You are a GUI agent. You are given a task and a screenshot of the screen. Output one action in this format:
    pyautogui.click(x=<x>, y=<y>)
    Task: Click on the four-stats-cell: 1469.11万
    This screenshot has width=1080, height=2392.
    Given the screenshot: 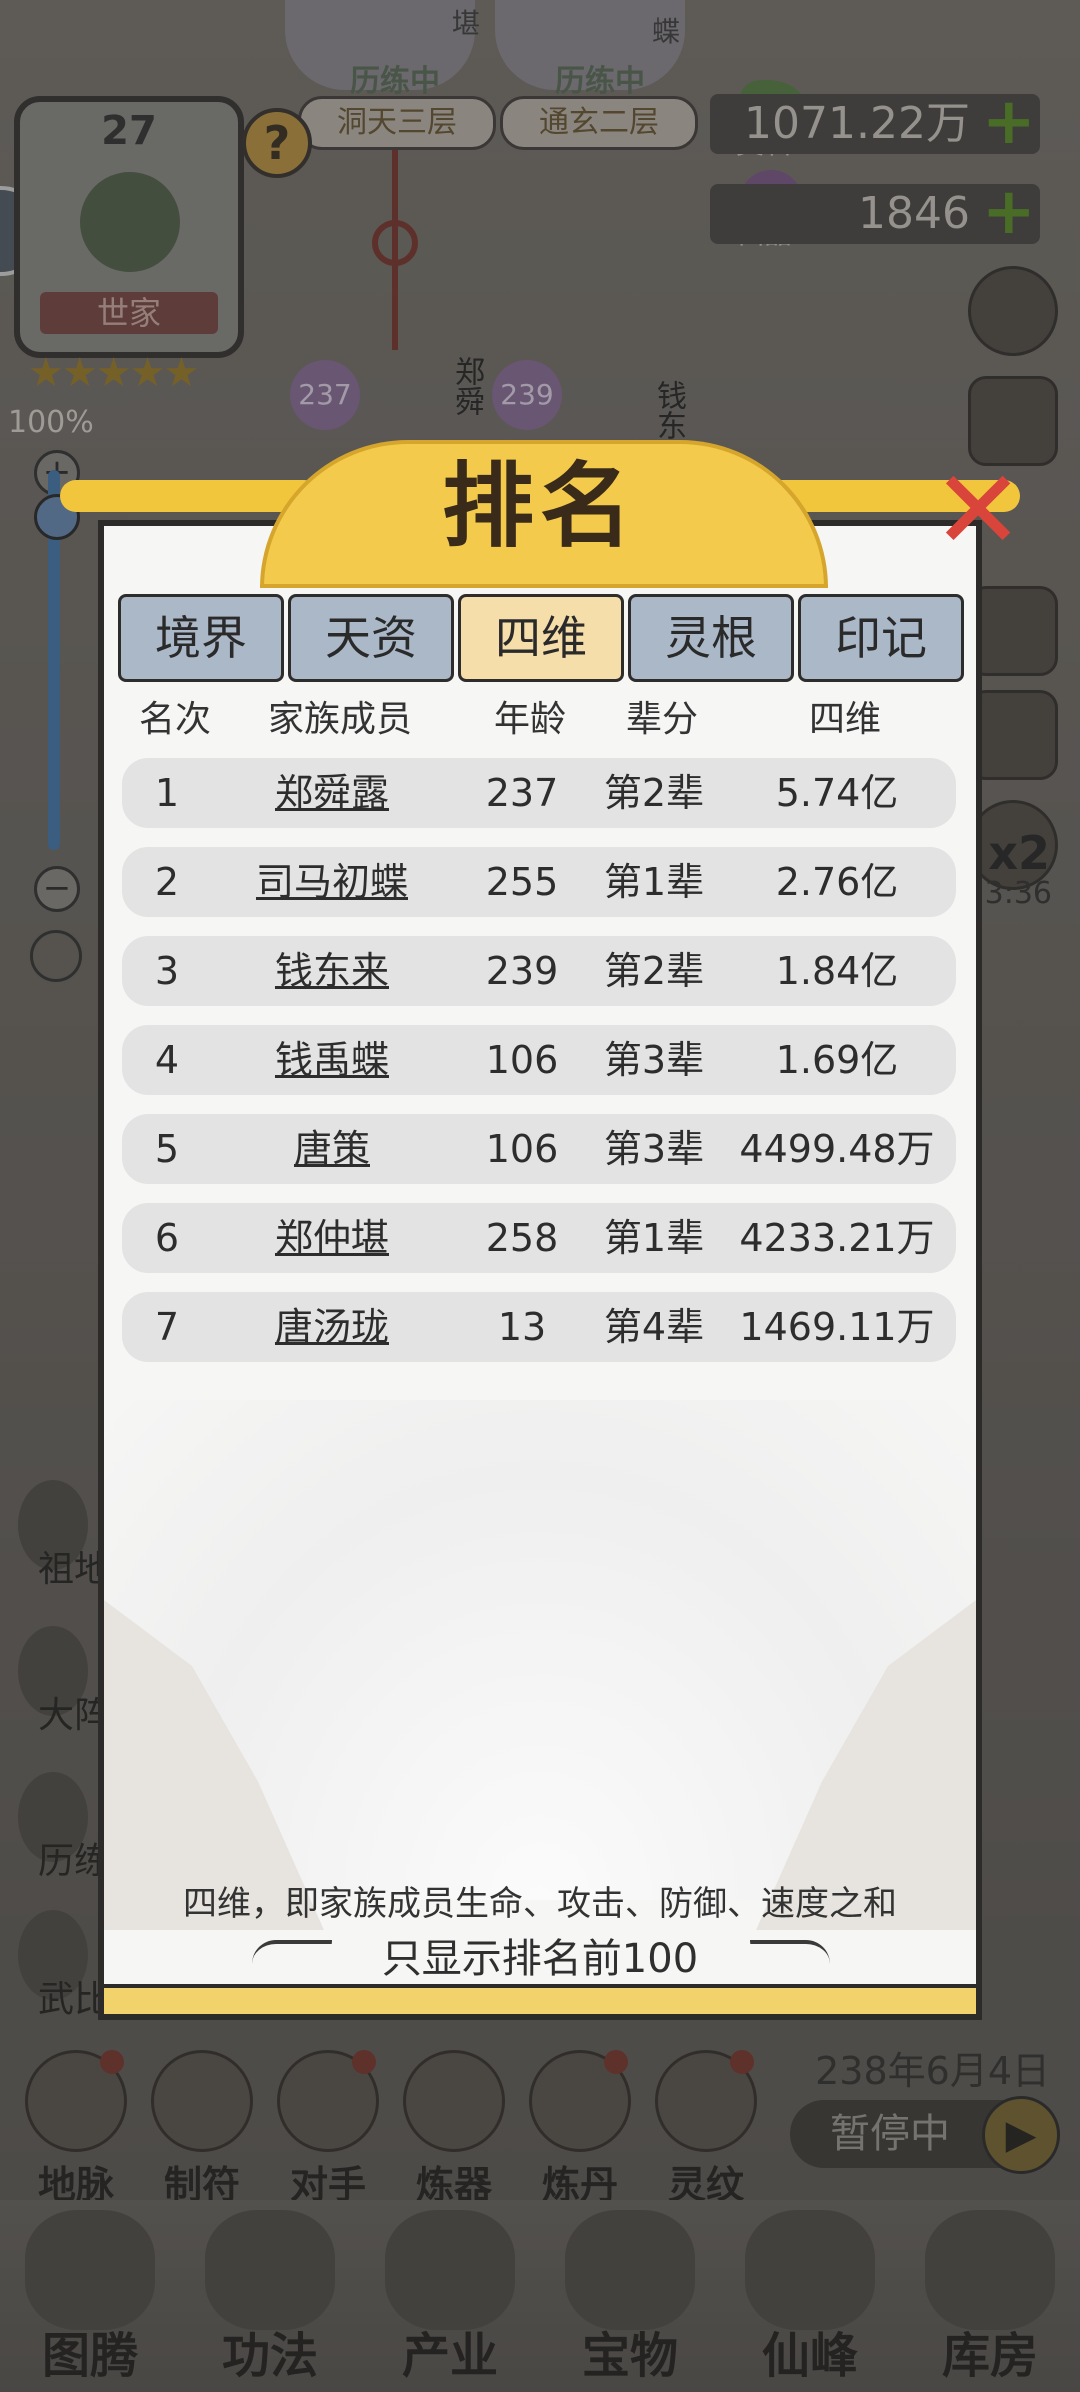 What is the action you would take?
    pyautogui.click(x=837, y=1327)
    